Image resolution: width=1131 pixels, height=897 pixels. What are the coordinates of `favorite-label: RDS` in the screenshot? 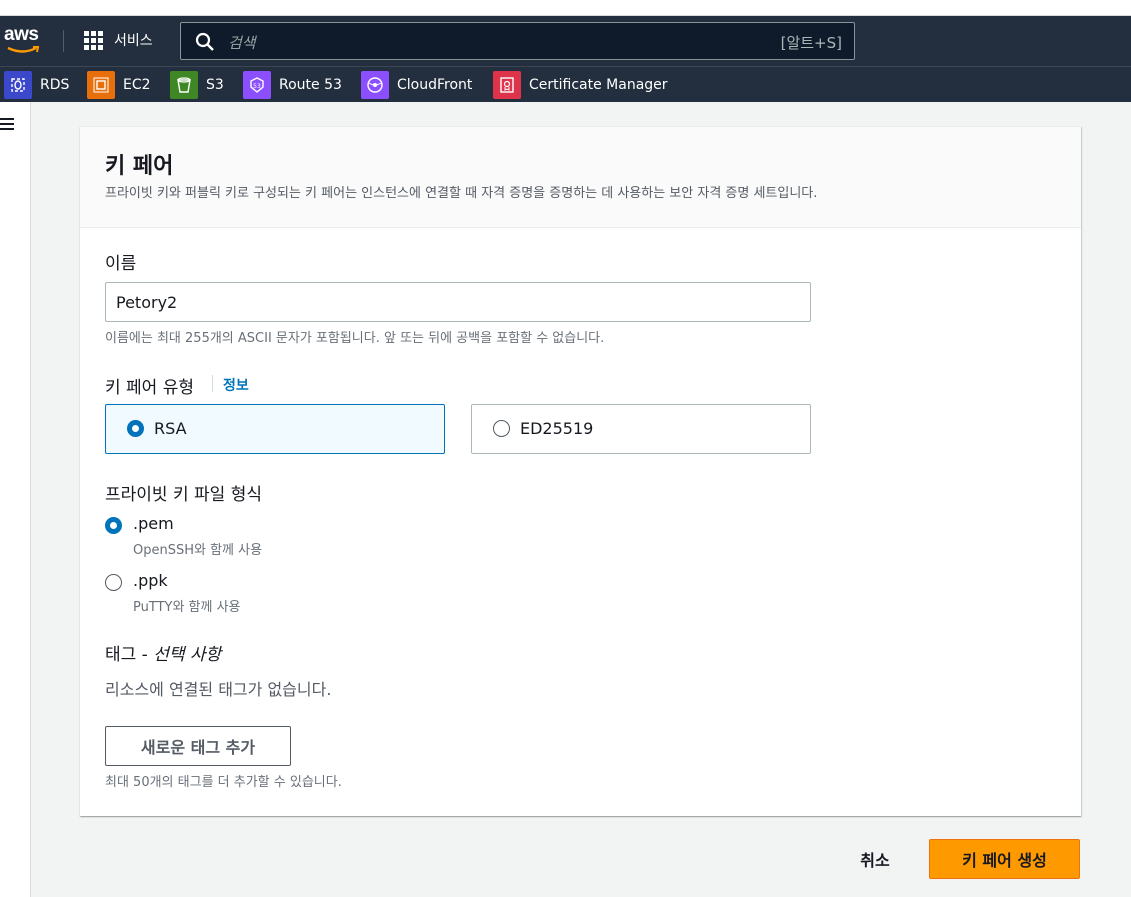 It's located at (55, 85).